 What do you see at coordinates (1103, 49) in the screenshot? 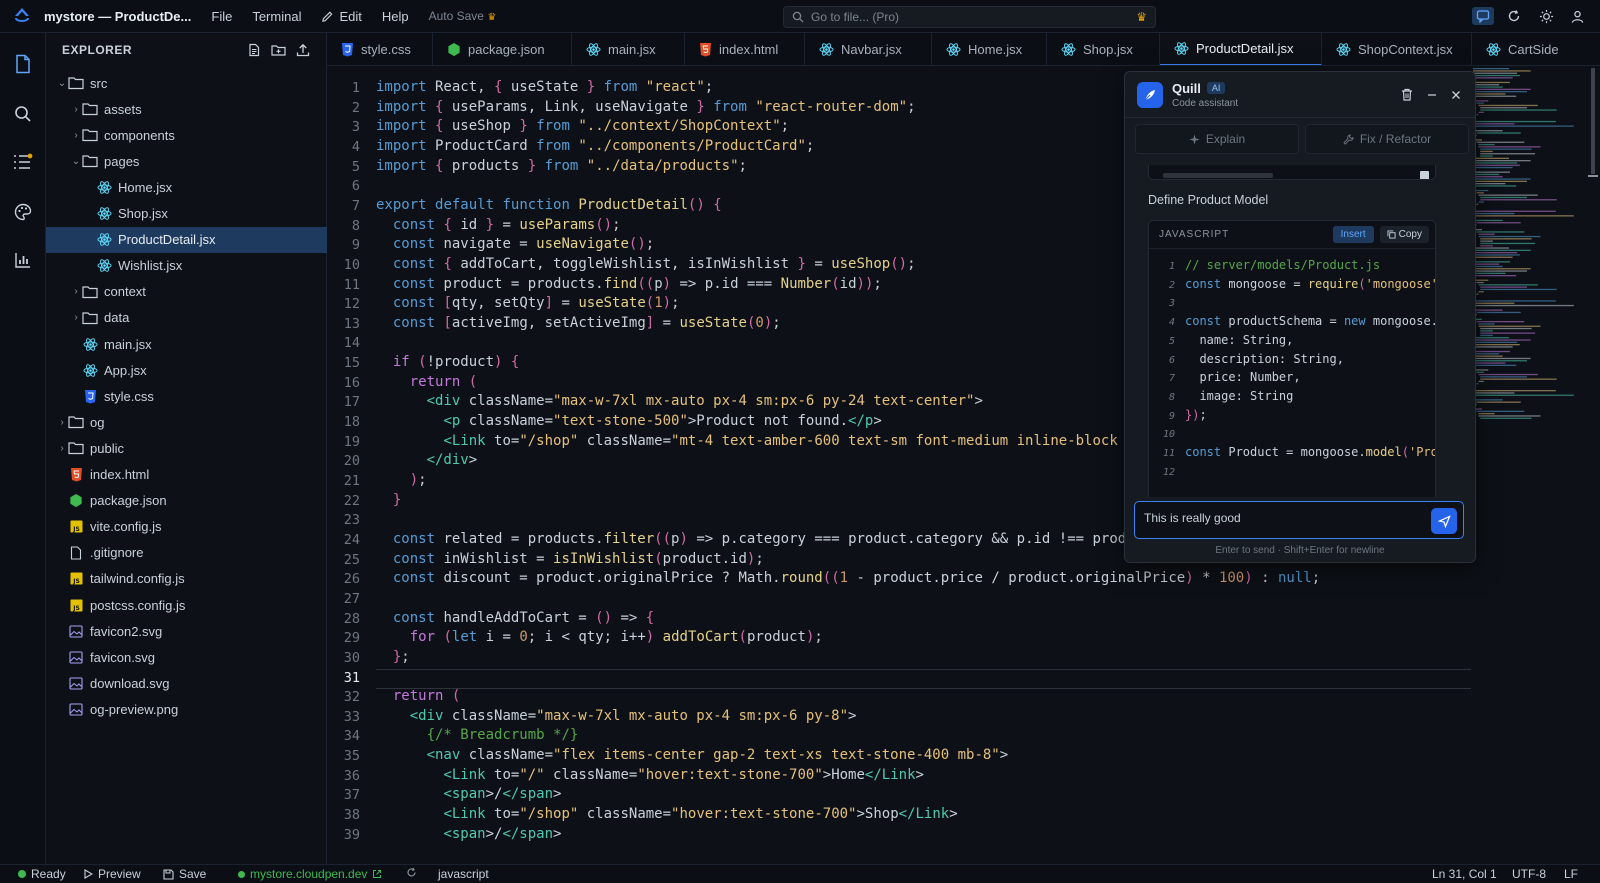
I see `editor-tab: Shop.jsx` at bounding box center [1103, 49].